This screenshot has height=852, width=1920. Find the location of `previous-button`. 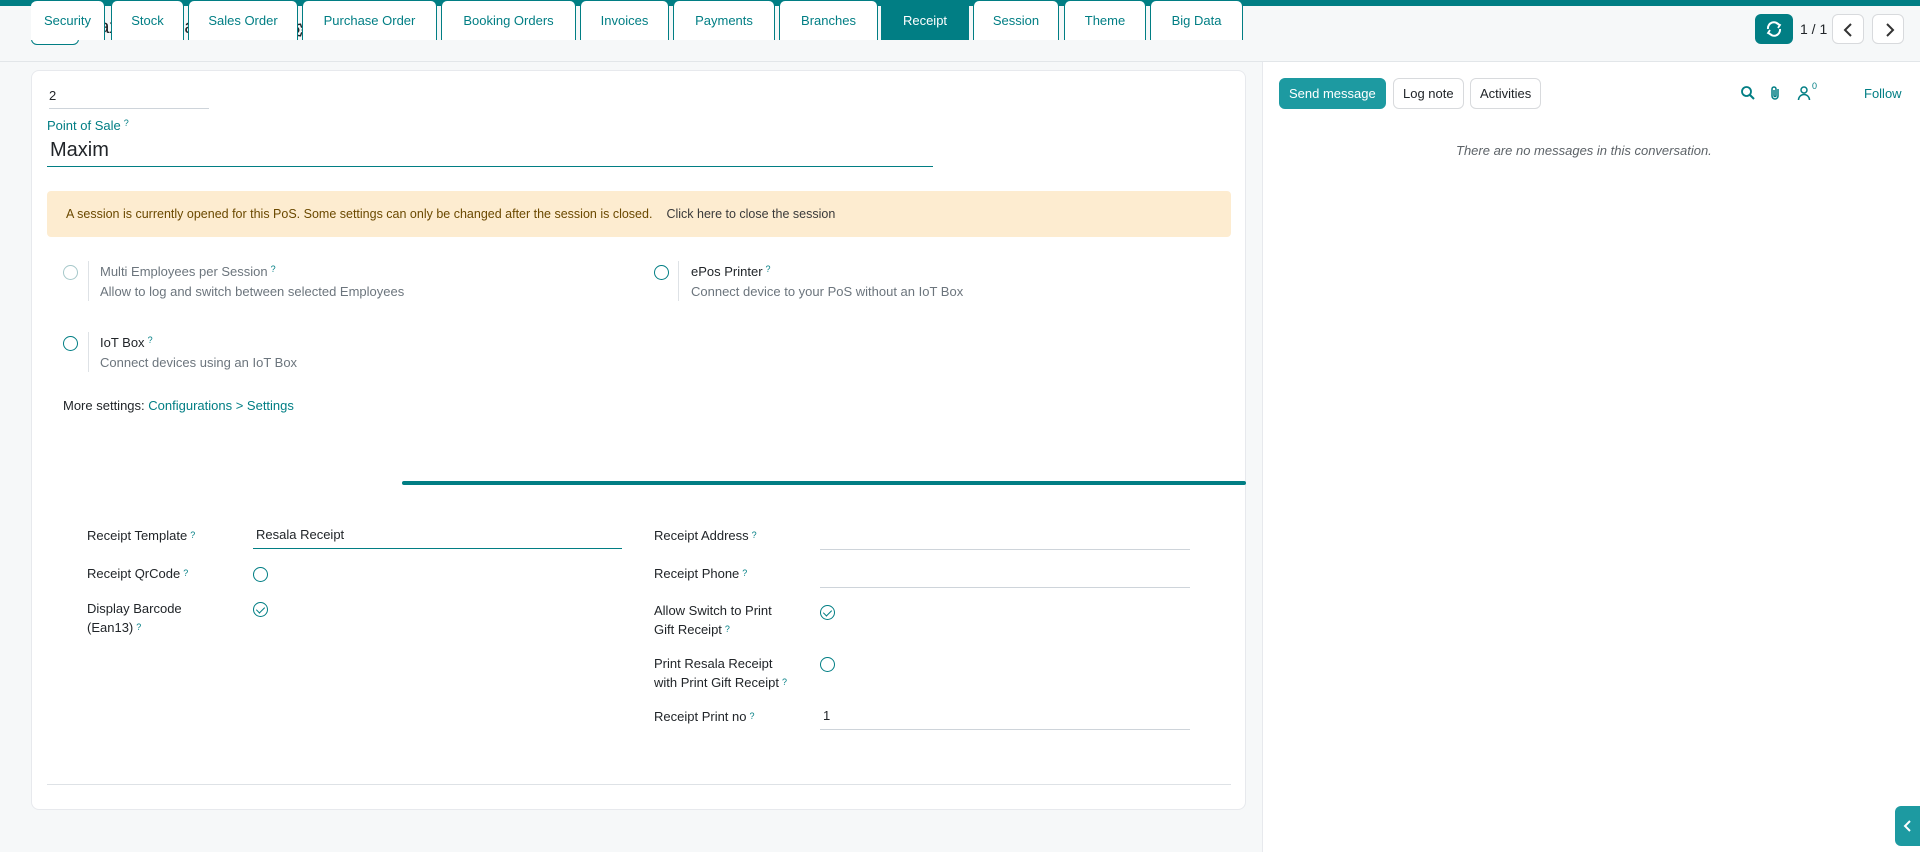

previous-button is located at coordinates (1848, 29).